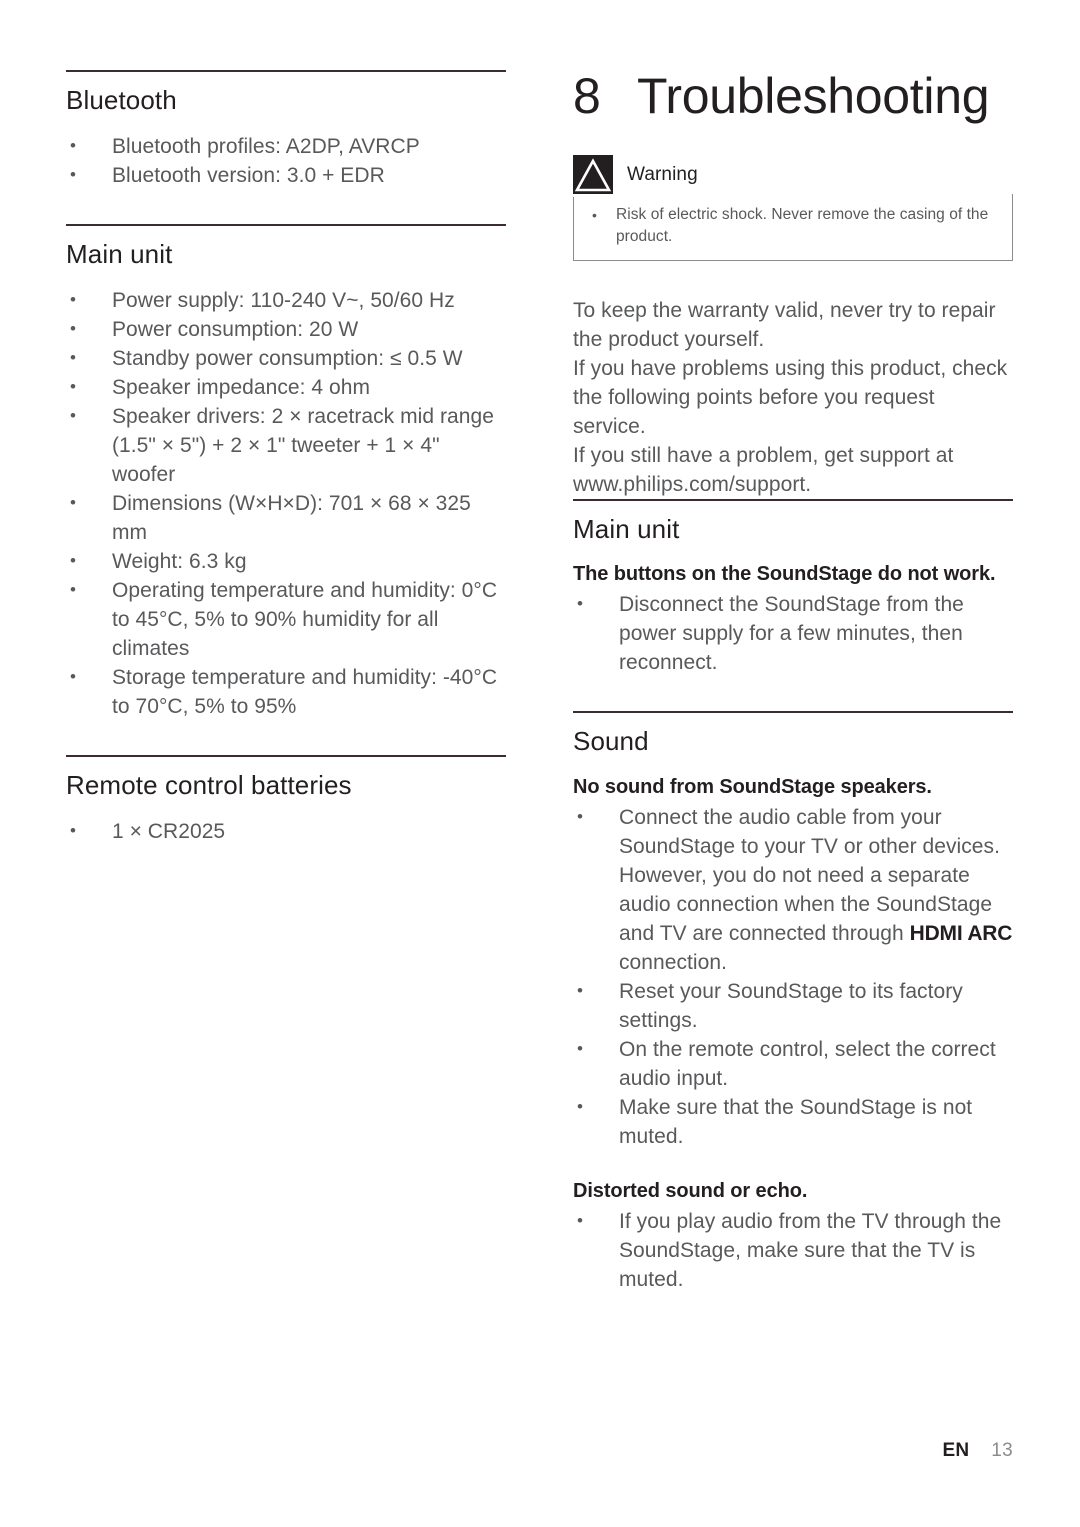 This screenshot has width=1080, height=1527. What do you see at coordinates (593, 174) in the screenshot?
I see `warning-triangle-icon` at bounding box center [593, 174].